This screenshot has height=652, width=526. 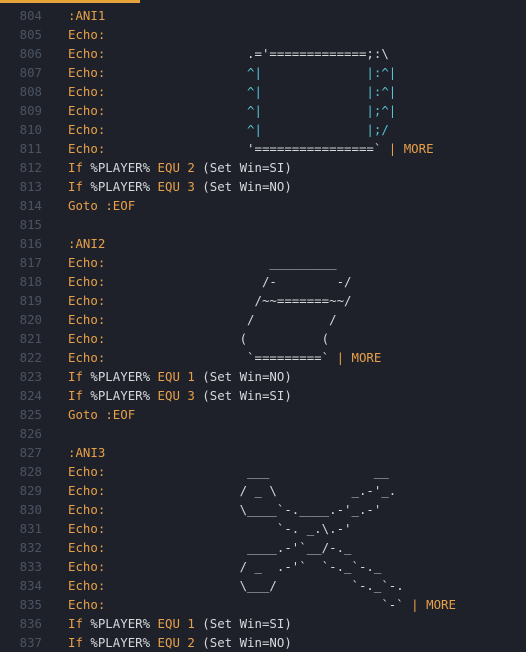 I want to click on code-text: Echo: / _ \ _.-'_., so click(x=232, y=490).